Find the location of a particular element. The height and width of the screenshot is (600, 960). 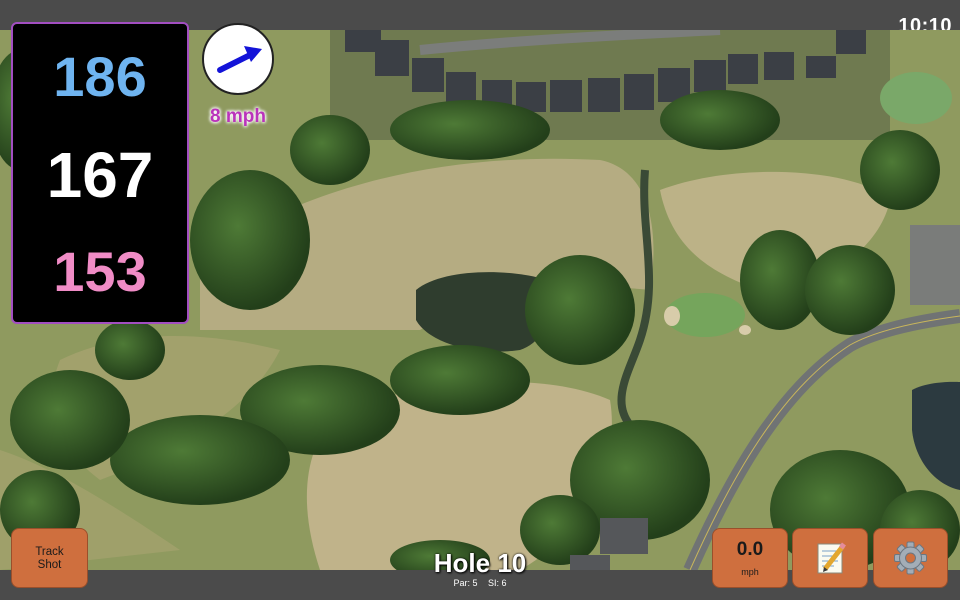

hole-title: Hole 10 is located at coordinates (480, 563).